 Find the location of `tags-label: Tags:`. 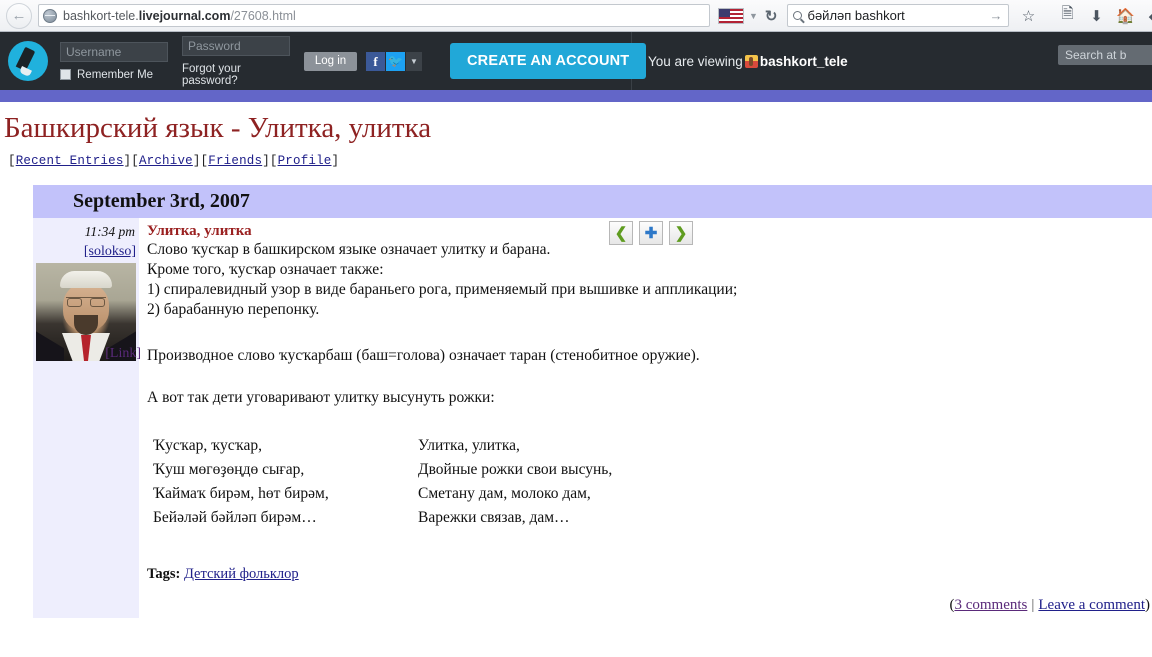

tags-label: Tags: is located at coordinates (164, 574).